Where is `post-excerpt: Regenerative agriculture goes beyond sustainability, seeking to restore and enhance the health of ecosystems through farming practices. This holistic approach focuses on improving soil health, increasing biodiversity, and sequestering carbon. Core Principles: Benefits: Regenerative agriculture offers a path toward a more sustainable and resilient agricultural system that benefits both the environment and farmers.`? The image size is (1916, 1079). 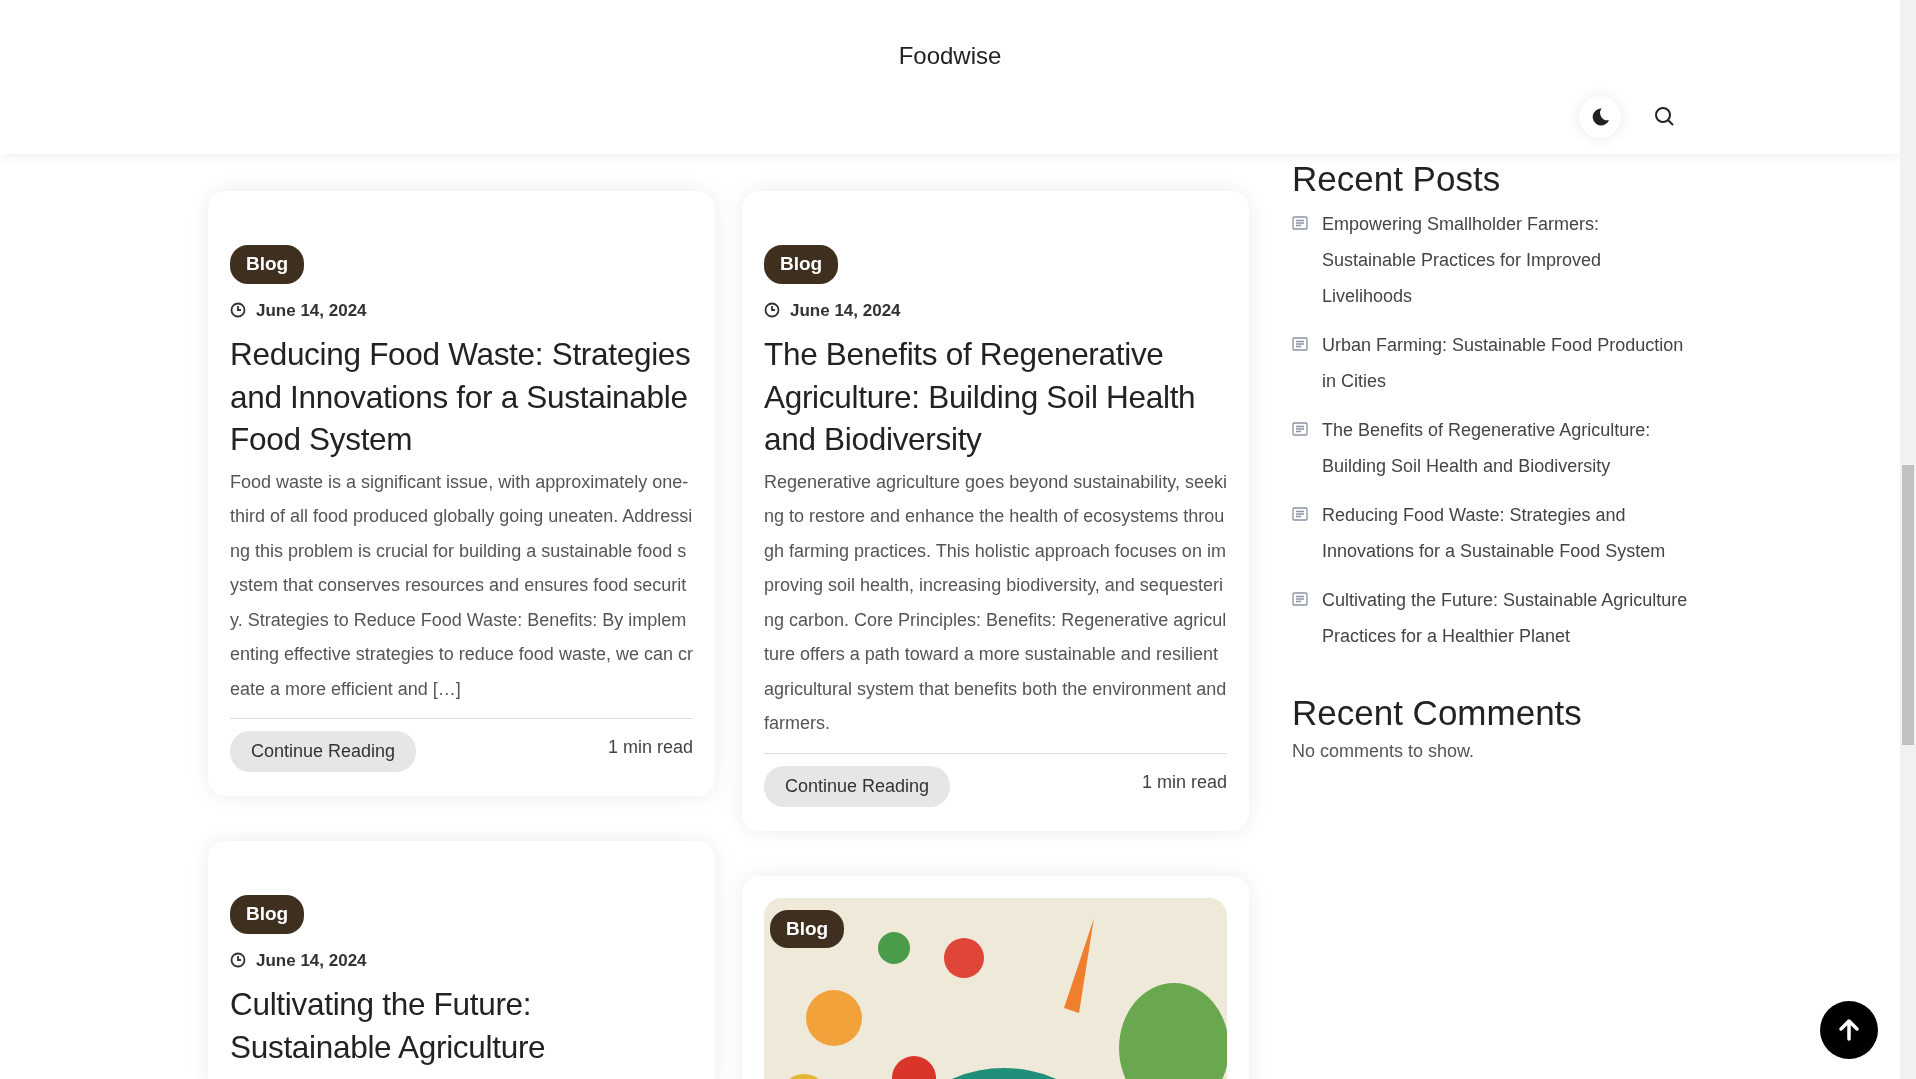
post-excerpt: Regenerative agriculture goes beyond sustainability, seeking to restore and enhance the health of ecosystems through farming practices. This holistic approach focuses on improving soil health, increasing biodiversity, and sequestering carbon. Core Principles: Benefits: Regenerative agriculture offers a path toward a more sustainable and resilient agricultural system that benefits both the environment and farmers. is located at coordinates (995, 602).